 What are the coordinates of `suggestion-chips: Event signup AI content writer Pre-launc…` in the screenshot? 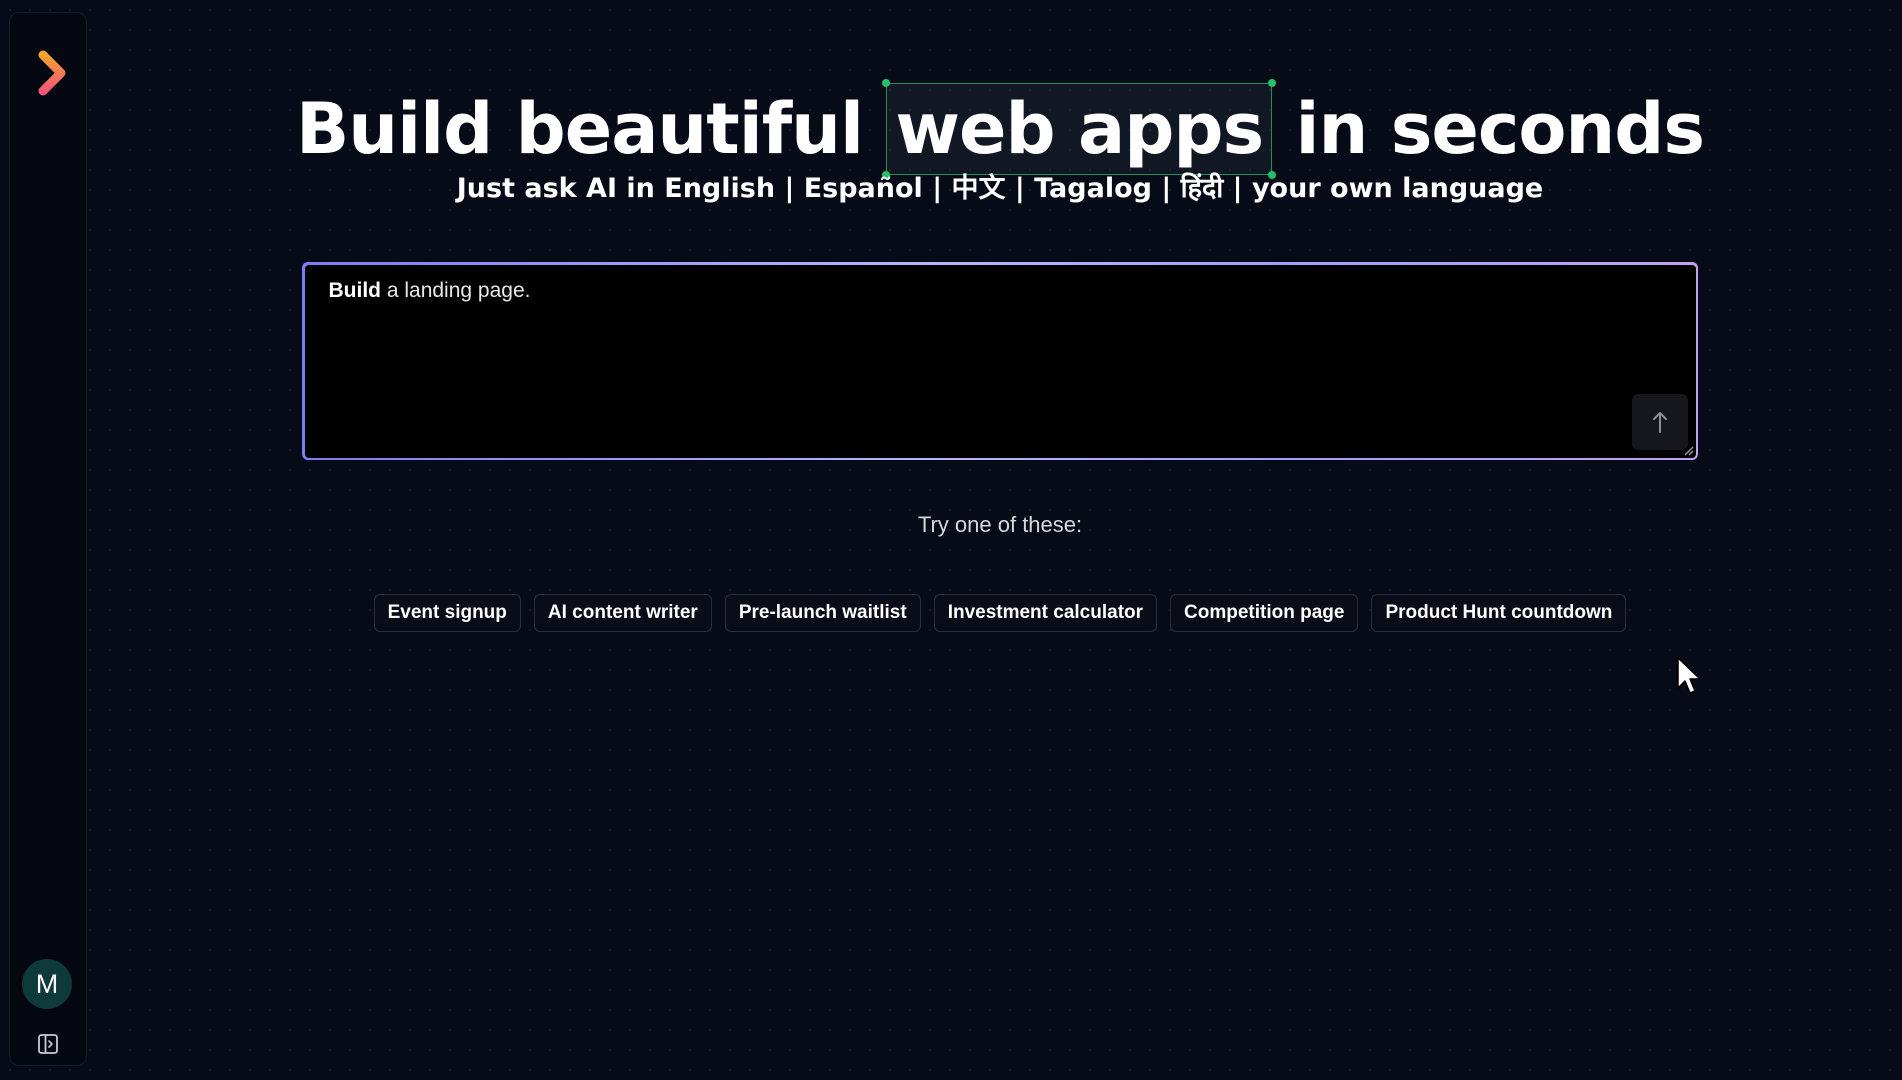 It's located at (951, 613).